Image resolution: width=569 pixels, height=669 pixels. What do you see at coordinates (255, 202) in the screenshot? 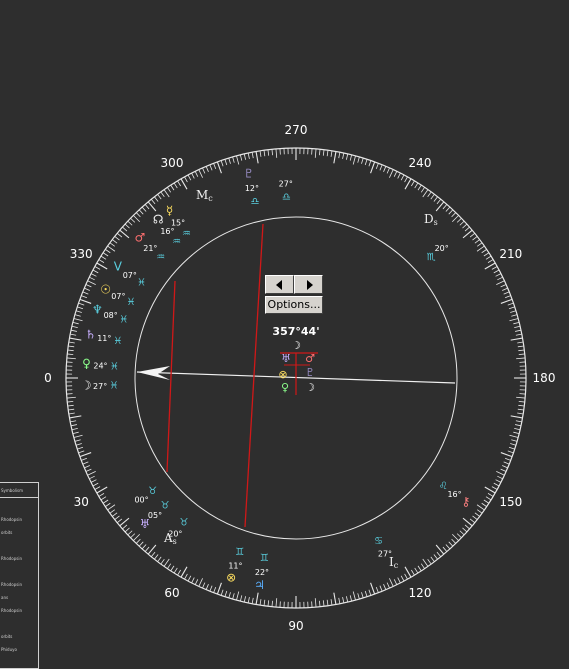
I see `sign-icon: ♎` at bounding box center [255, 202].